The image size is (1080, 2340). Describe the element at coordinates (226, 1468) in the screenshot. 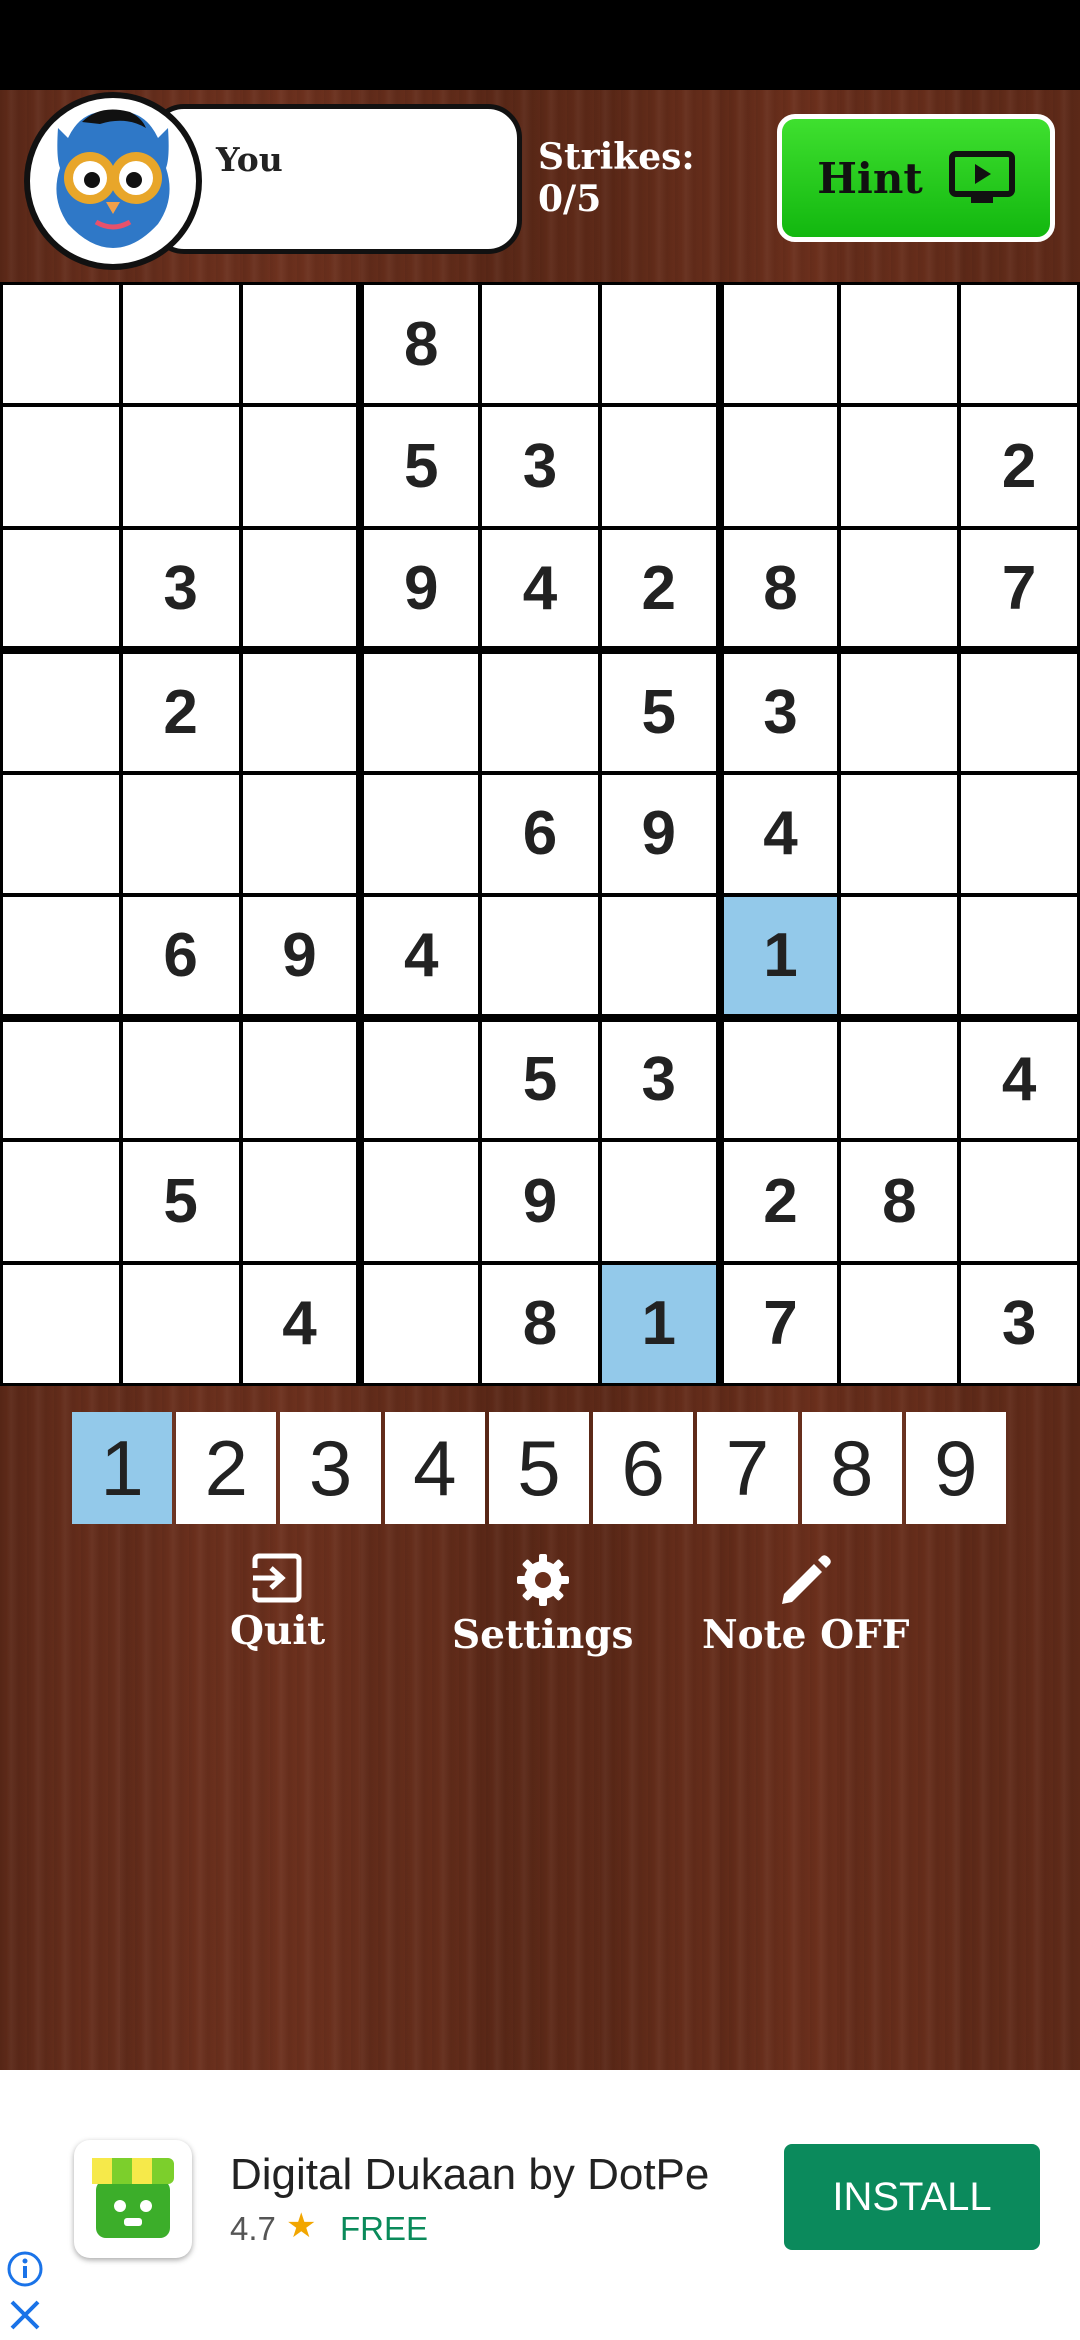

I see `number-button-2: 2` at that location.